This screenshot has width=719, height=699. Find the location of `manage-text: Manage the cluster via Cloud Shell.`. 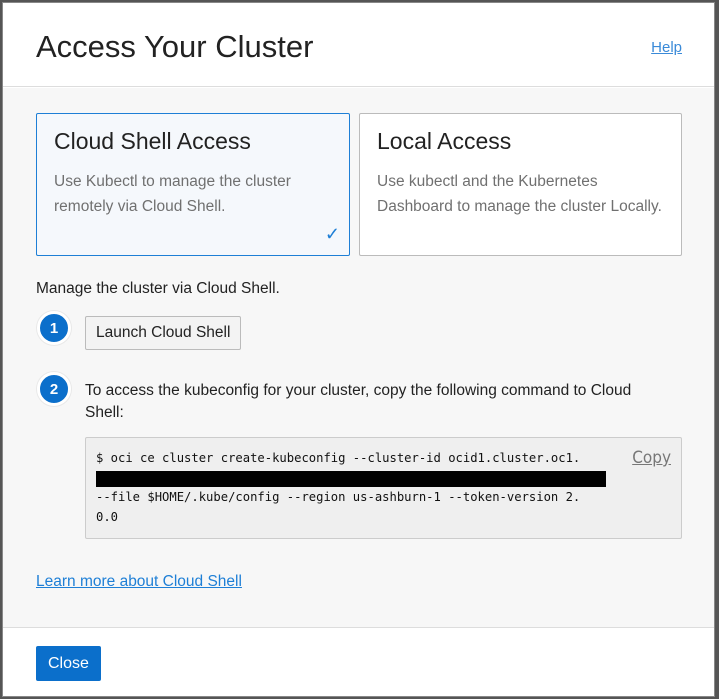

manage-text: Manage the cluster via Cloud Shell. is located at coordinates (158, 288).